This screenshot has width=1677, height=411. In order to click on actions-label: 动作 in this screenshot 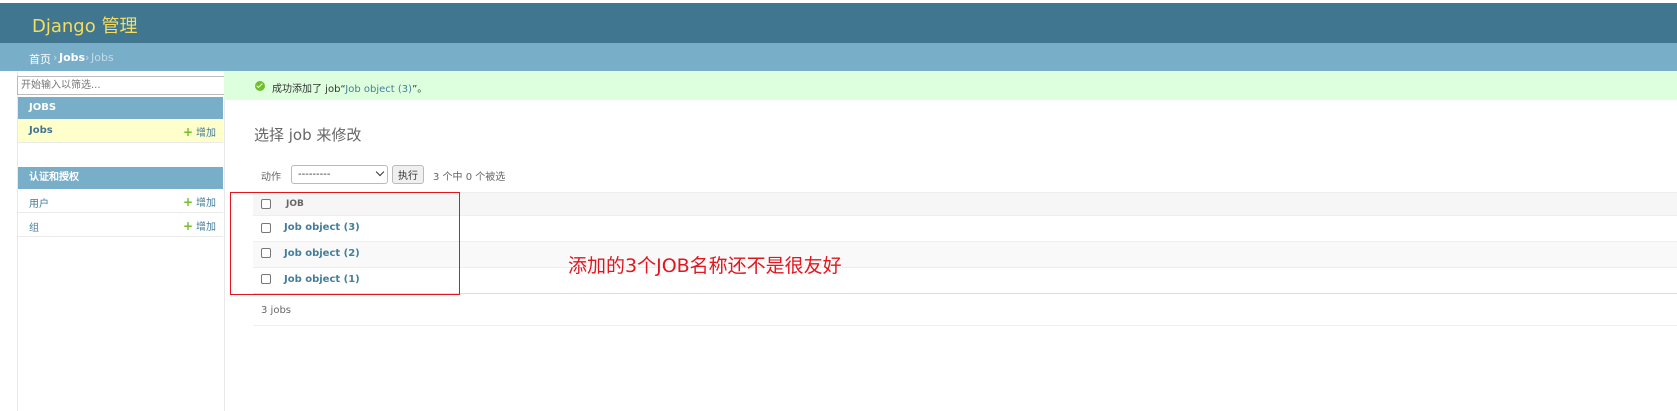, I will do `click(271, 177)`.